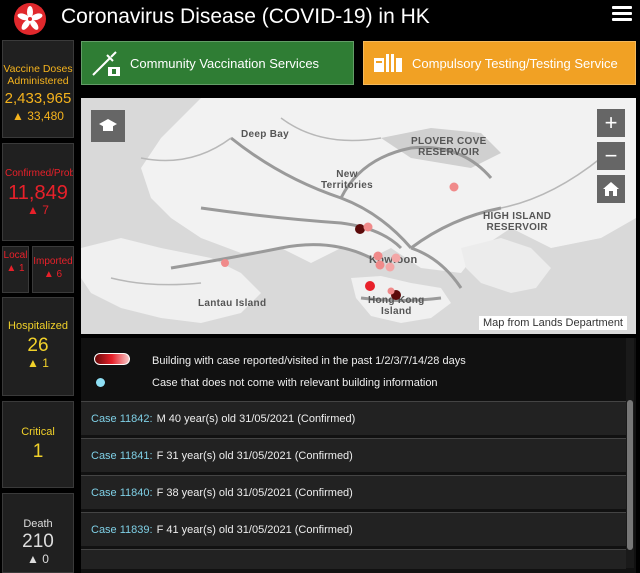 Image resolution: width=640 pixels, height=573 pixels. I want to click on graduation-cap-icon, so click(108, 125).